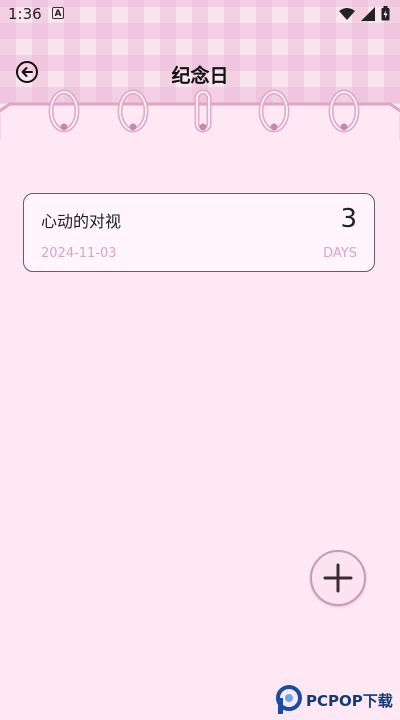 This screenshot has height=720, width=400. I want to click on status-icons, so click(364, 13).